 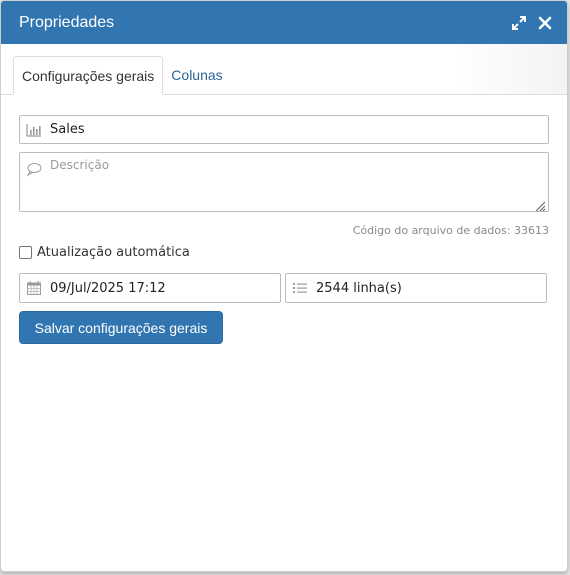 What do you see at coordinates (300, 288) in the screenshot?
I see `list-icon` at bounding box center [300, 288].